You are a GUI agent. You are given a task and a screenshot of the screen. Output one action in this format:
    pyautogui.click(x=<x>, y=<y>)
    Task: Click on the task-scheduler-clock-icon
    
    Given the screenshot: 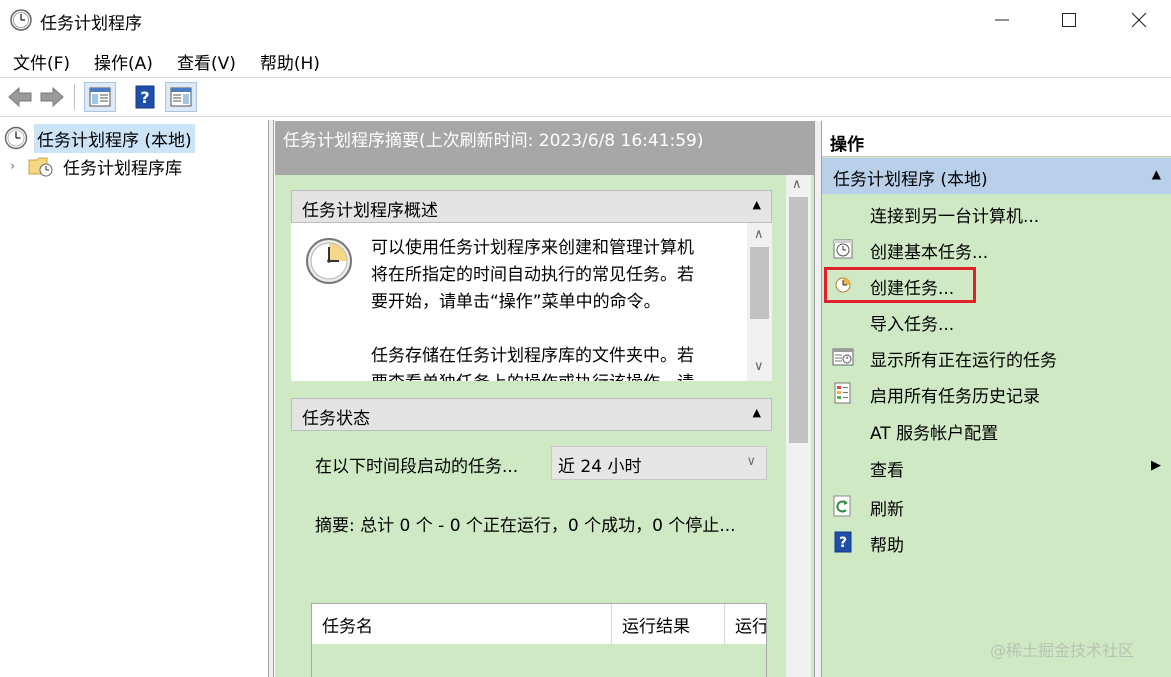 What is the action you would take?
    pyautogui.click(x=21, y=20)
    